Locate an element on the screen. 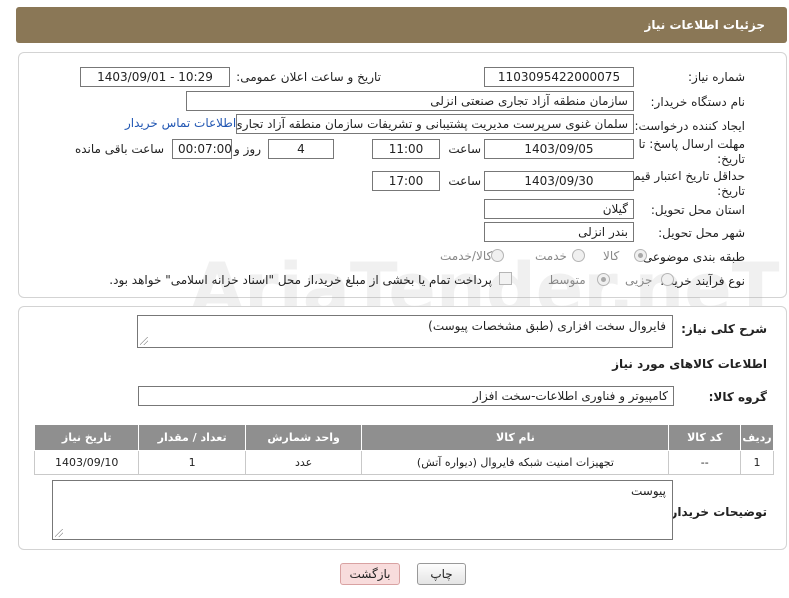 This screenshot has height=598, width=789. remaining-time-field: 00:07:00 is located at coordinates (202, 149).